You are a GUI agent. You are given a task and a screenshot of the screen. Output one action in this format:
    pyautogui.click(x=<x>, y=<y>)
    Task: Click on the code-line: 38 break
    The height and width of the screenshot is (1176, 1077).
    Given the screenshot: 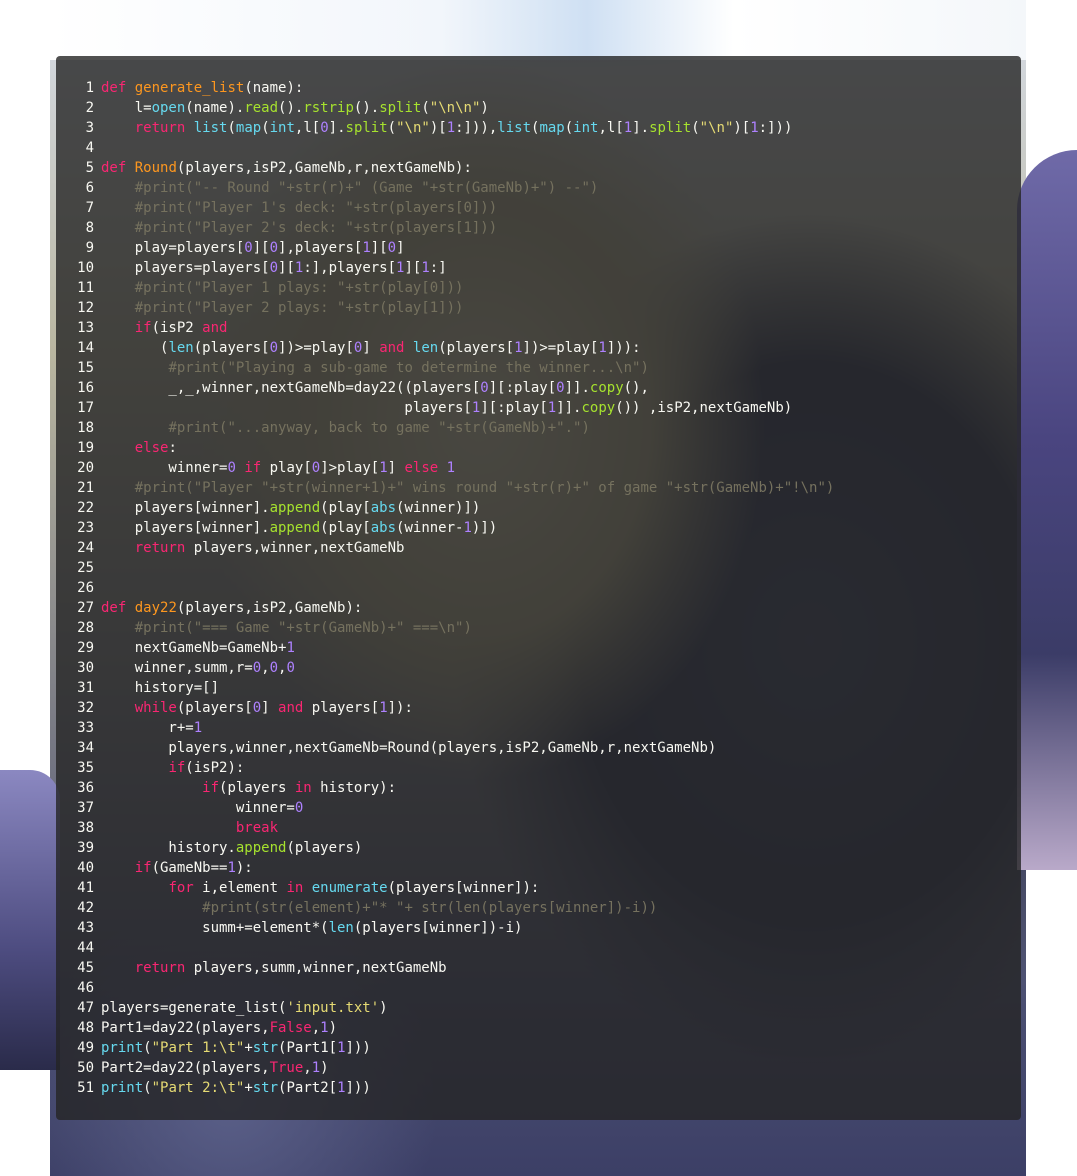 What is the action you would take?
    pyautogui.click(x=538, y=828)
    